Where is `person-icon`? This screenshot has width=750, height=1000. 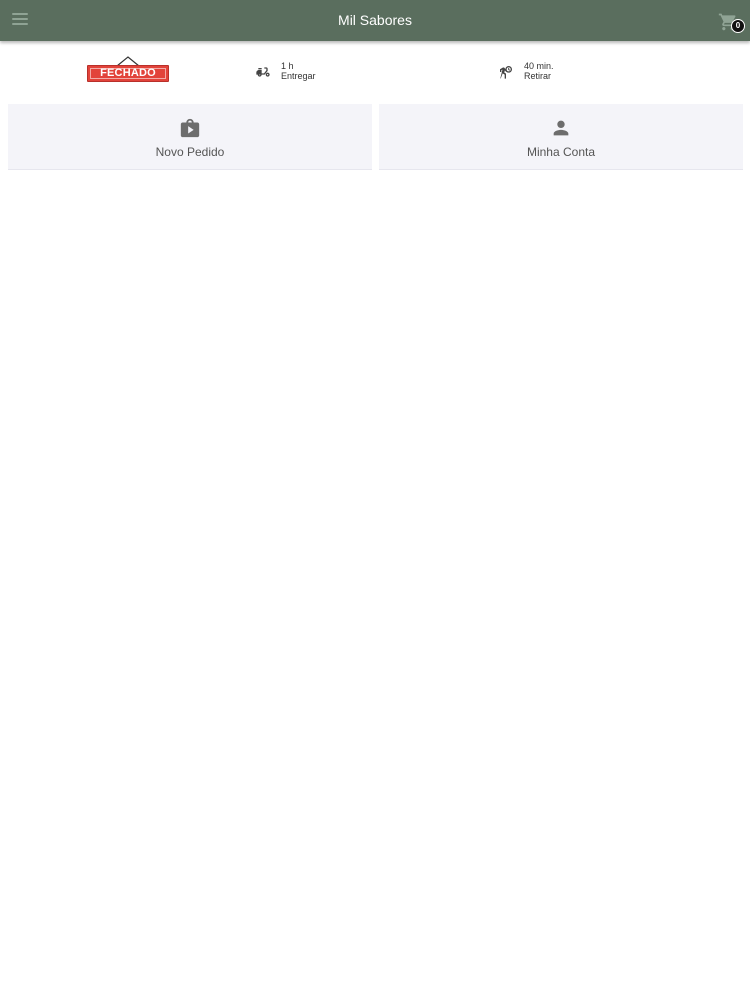
person-icon is located at coordinates (561, 128).